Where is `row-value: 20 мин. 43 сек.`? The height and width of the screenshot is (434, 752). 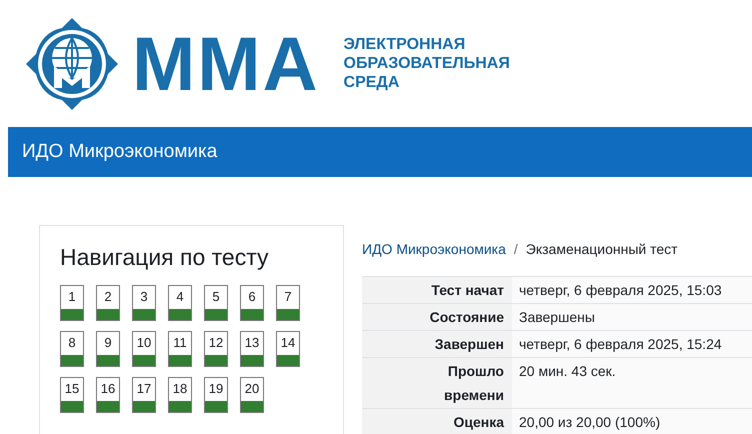 row-value: 20 мин. 43 сек. is located at coordinates (632, 383).